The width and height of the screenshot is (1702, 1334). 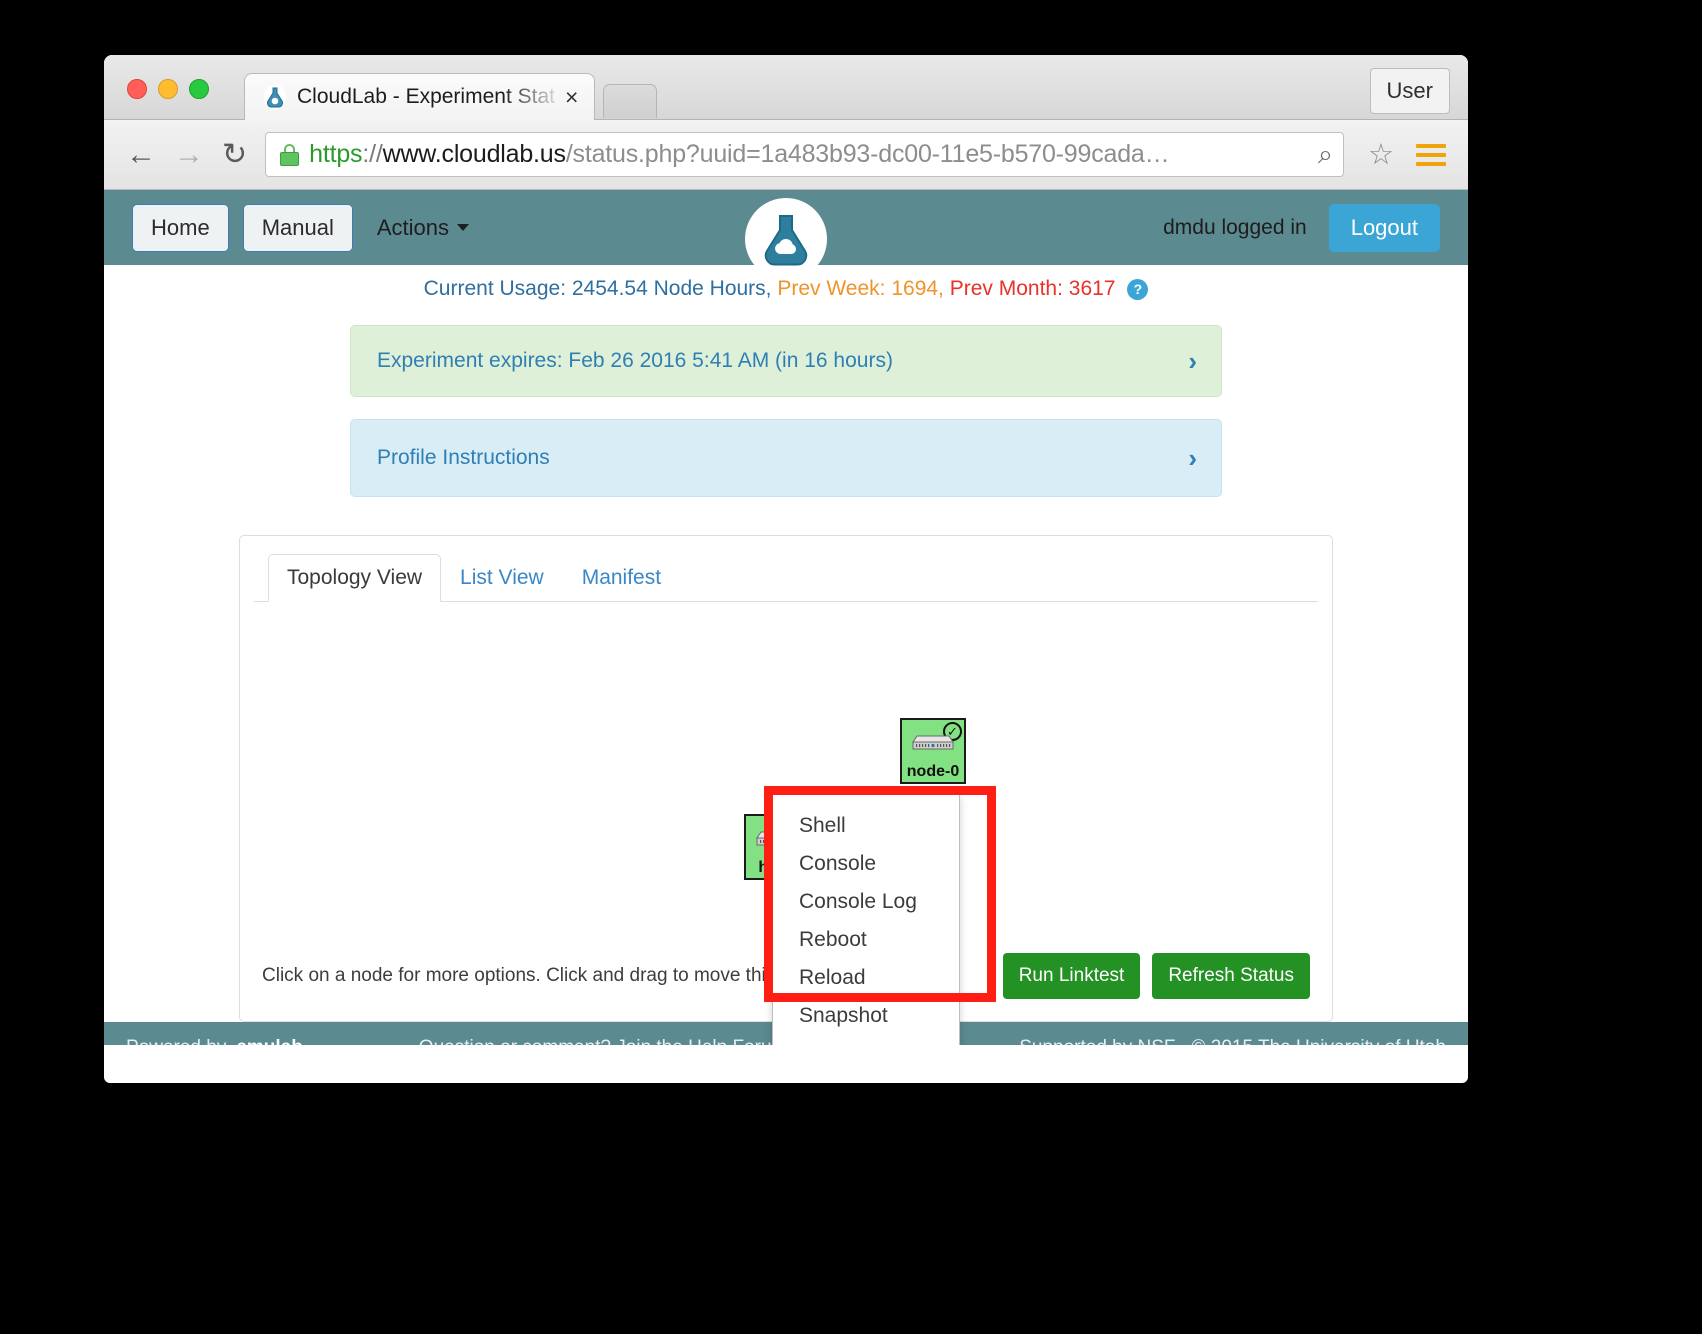 I want to click on url-scheme: https, so click(x=336, y=154).